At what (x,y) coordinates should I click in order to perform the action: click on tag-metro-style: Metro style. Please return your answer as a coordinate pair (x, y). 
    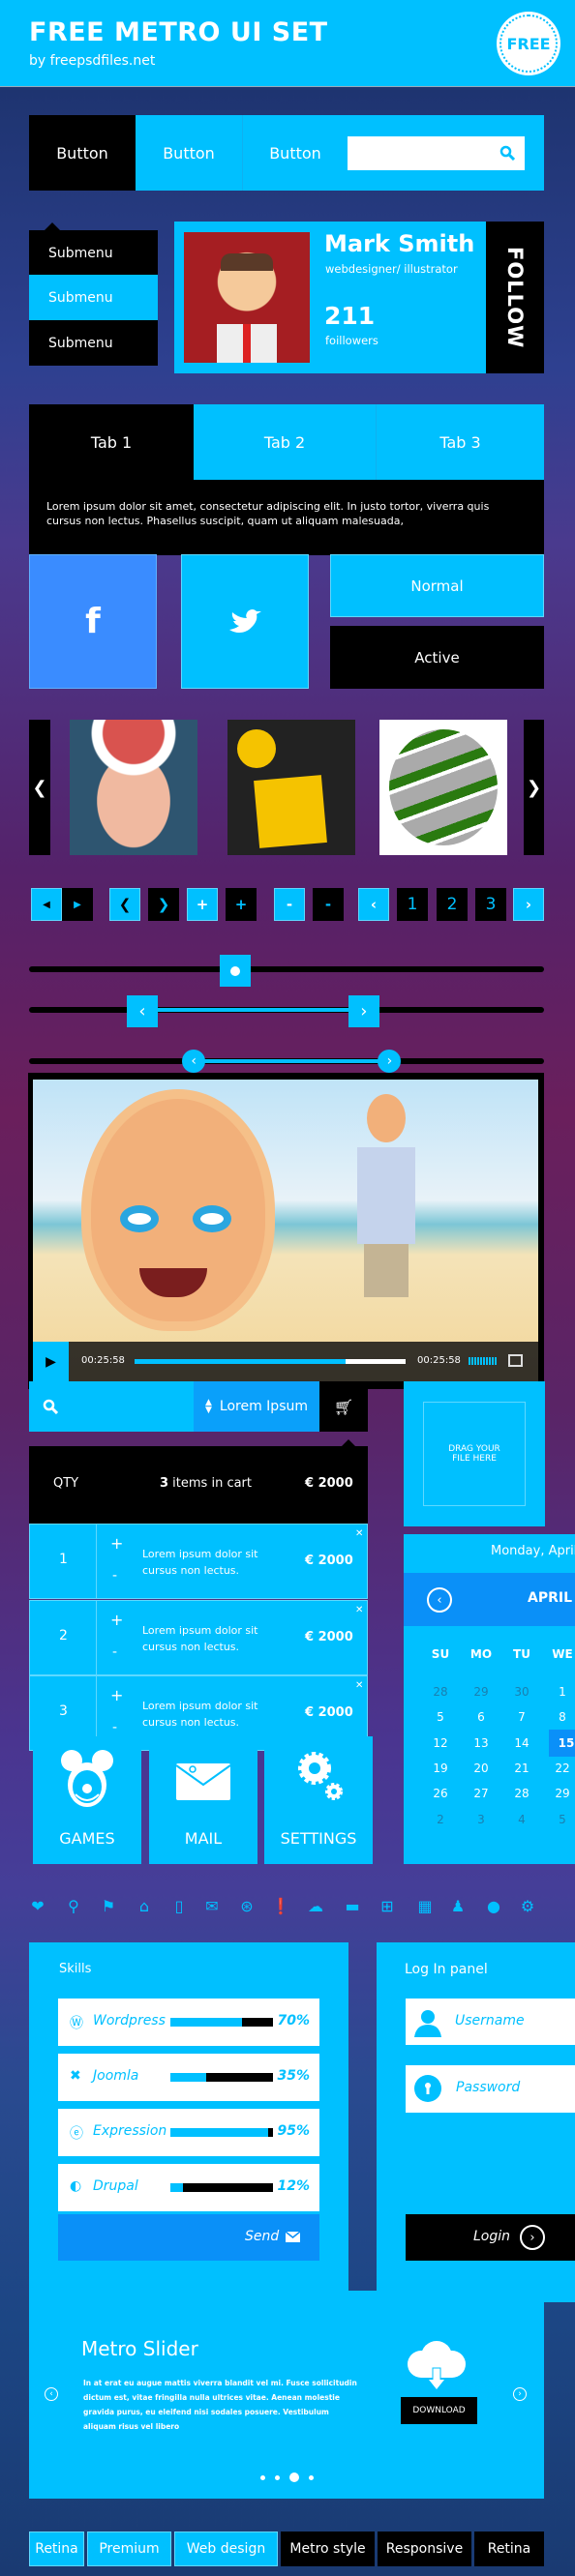
    Looking at the image, I should click on (328, 2549).